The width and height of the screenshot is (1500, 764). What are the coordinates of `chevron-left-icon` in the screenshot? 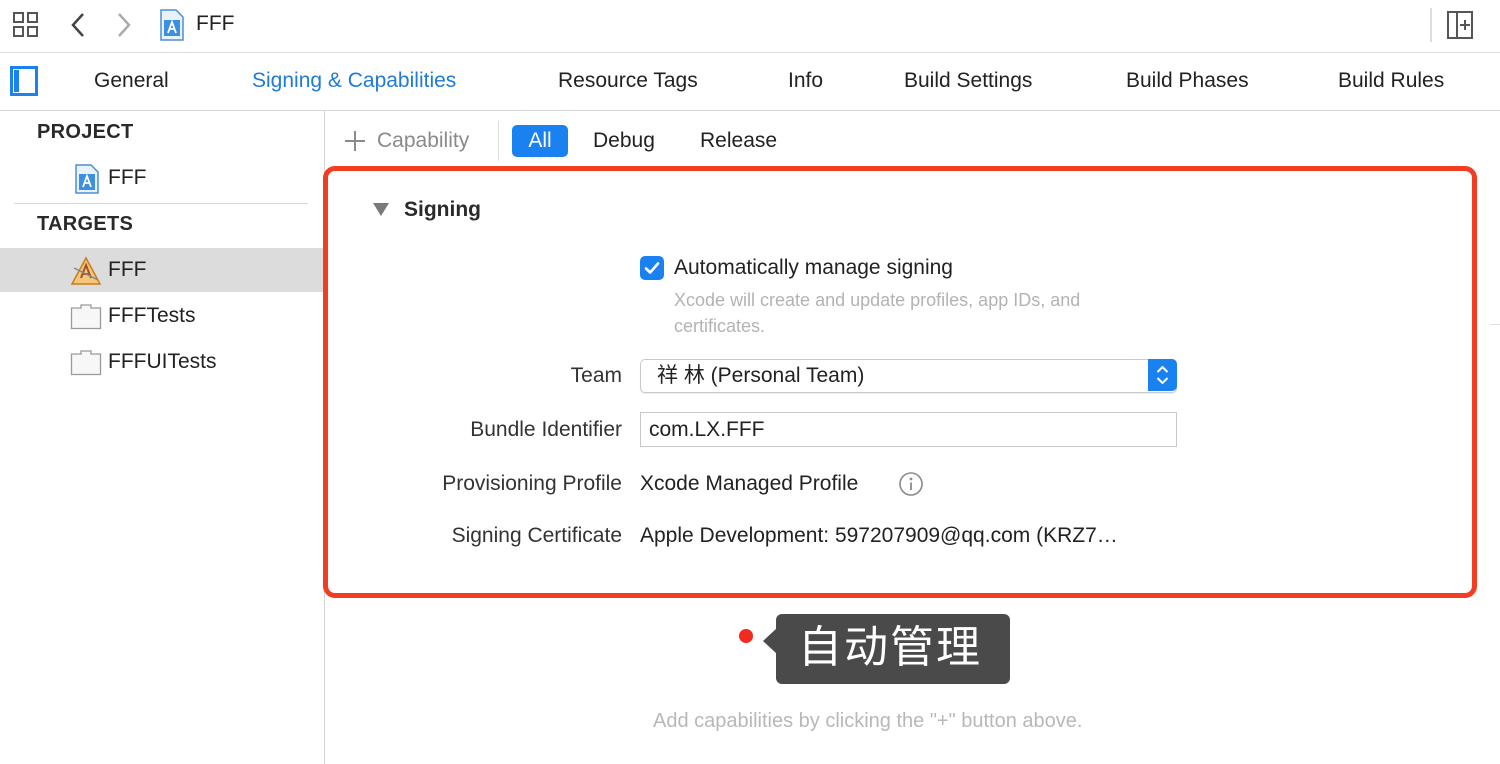 It's located at (78, 25).